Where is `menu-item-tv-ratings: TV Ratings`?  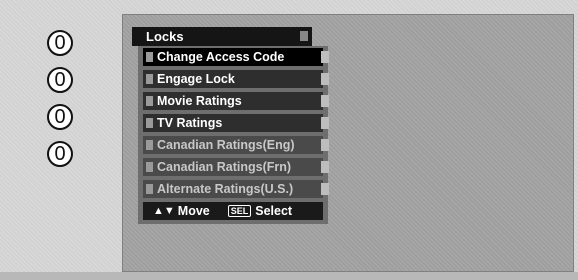 menu-item-tv-ratings: TV Ratings is located at coordinates (236, 123).